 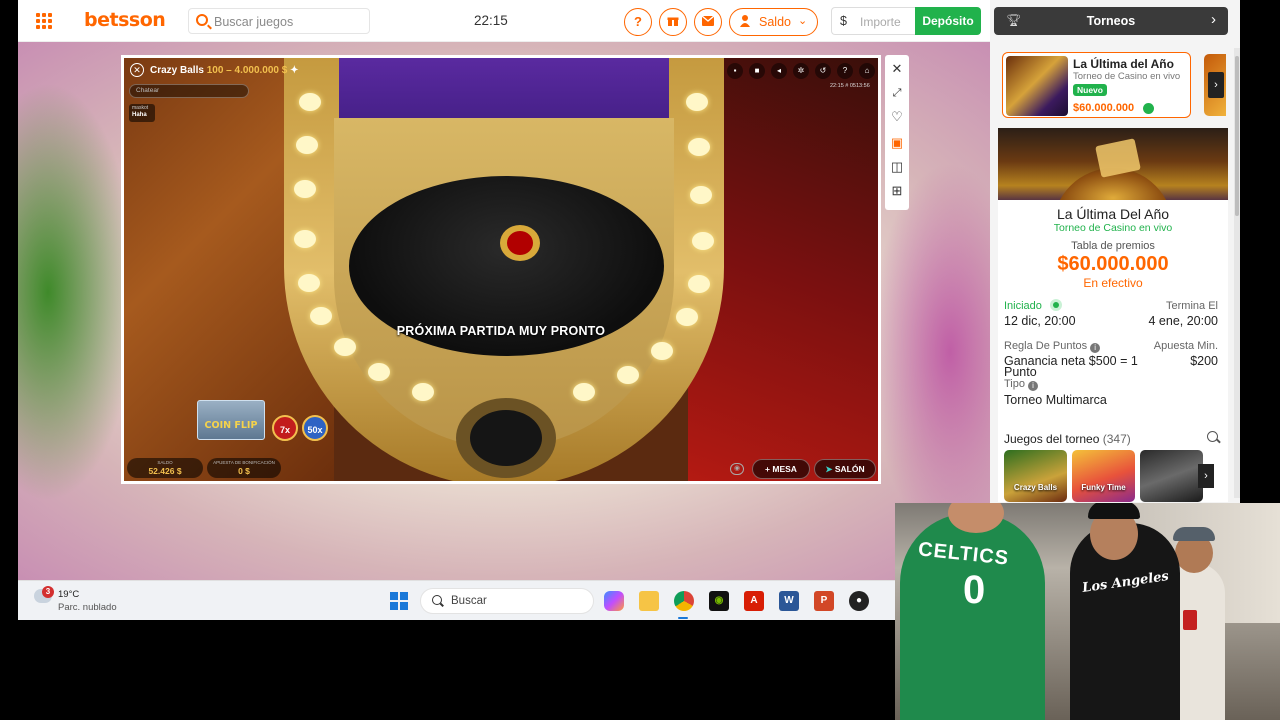 What do you see at coordinates (1123, 64) in the screenshot?
I see `tournament-card-title: La Última del Año` at bounding box center [1123, 64].